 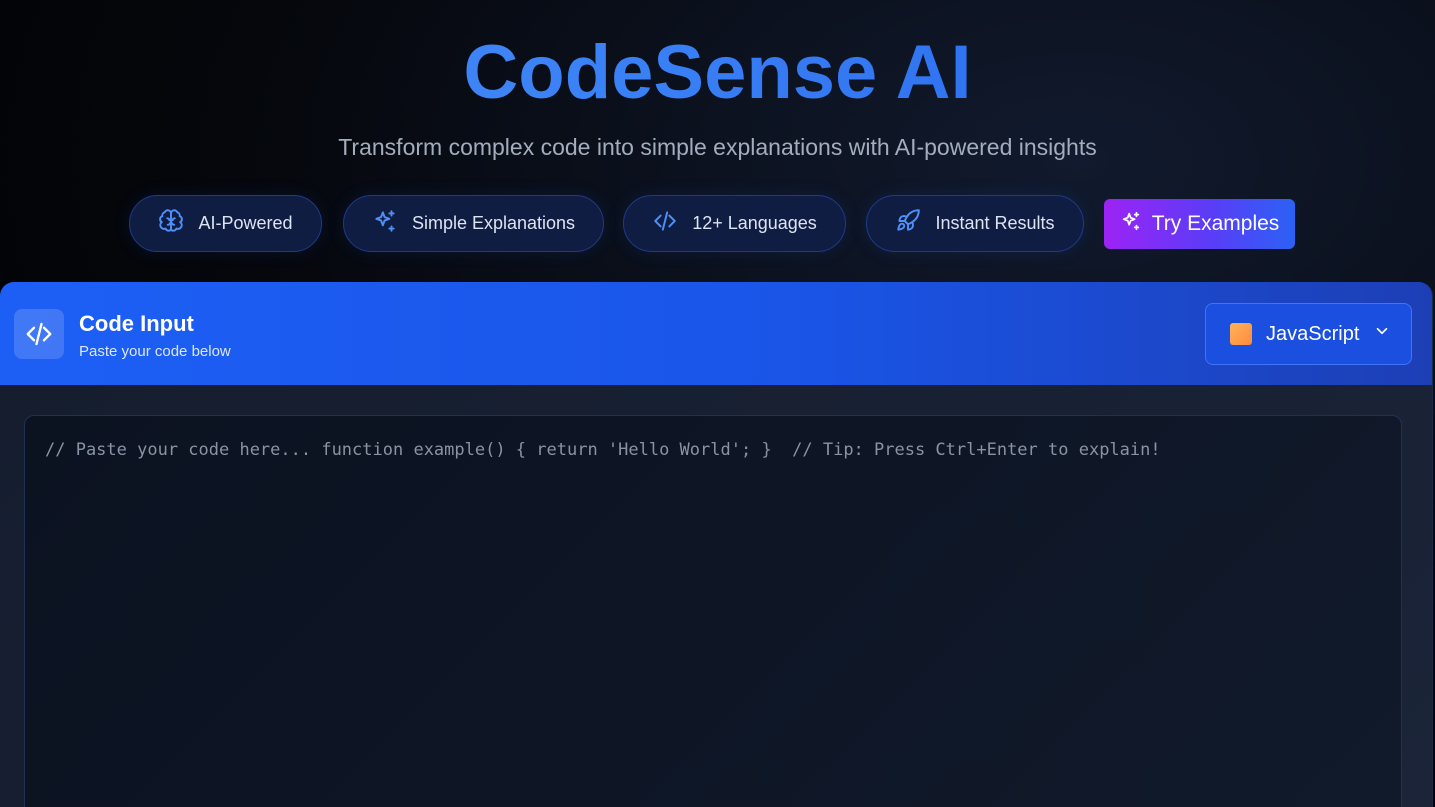 What do you see at coordinates (1215, 223) in the screenshot?
I see `try-examples-label: Try Examples` at bounding box center [1215, 223].